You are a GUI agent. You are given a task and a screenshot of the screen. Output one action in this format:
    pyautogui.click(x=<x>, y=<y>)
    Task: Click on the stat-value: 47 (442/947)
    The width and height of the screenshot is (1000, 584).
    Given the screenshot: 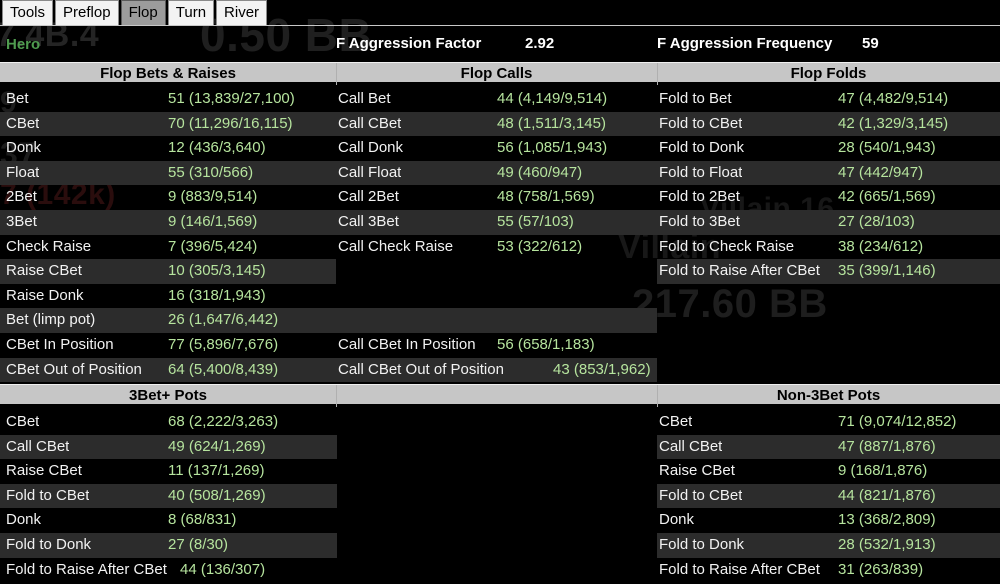 What is the action you would take?
    pyautogui.click(x=881, y=172)
    